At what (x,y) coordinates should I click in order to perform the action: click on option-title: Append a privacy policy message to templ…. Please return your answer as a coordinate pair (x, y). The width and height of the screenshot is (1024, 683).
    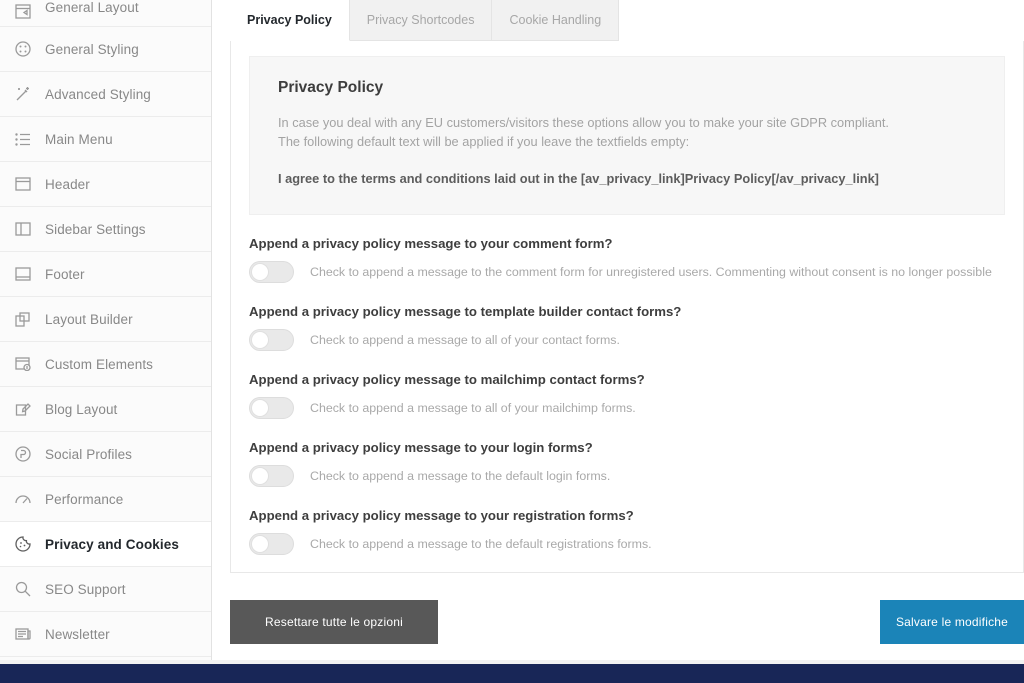
    Looking at the image, I should click on (465, 311).